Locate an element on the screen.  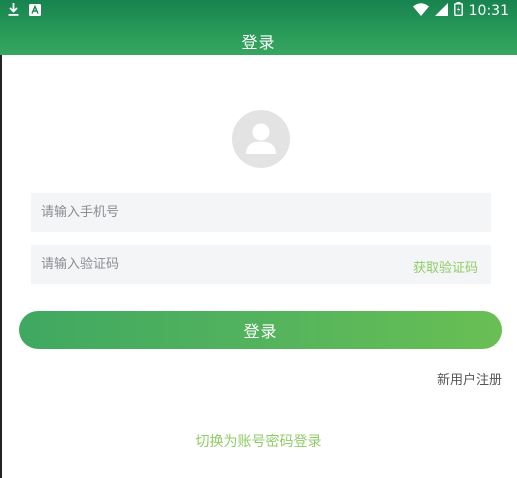
window-left-edge is located at coordinates (1, 239).